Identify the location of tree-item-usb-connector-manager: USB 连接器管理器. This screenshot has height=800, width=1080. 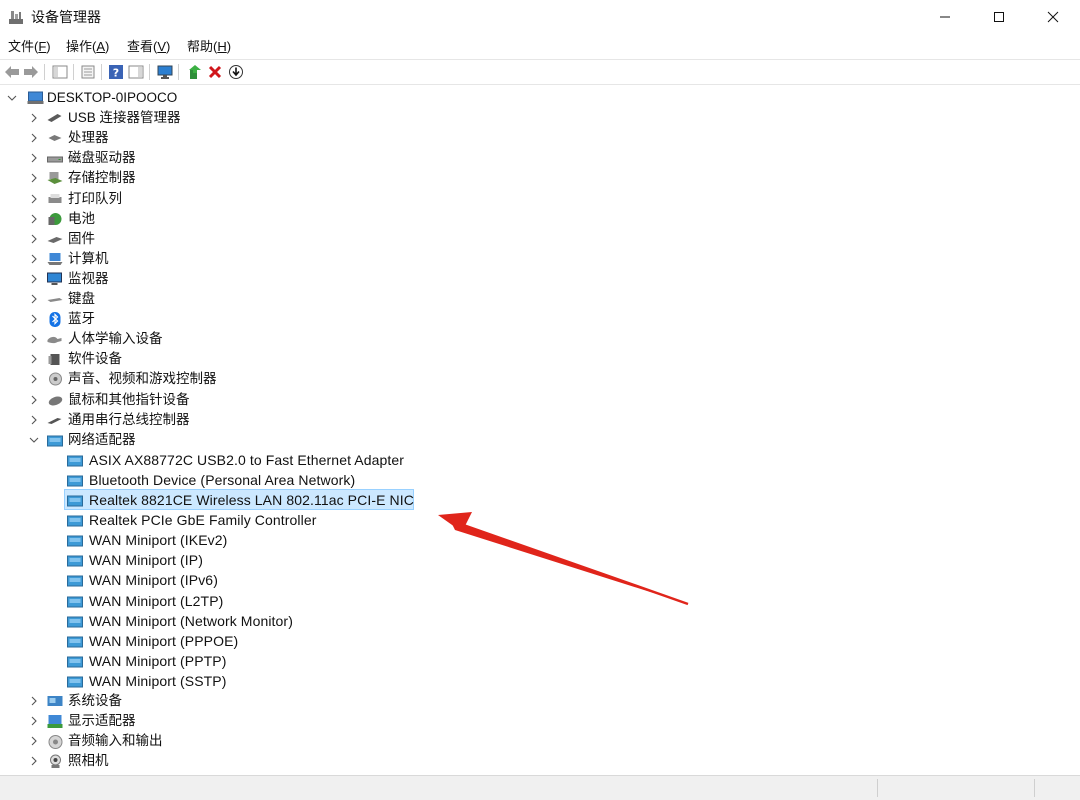
(540, 118).